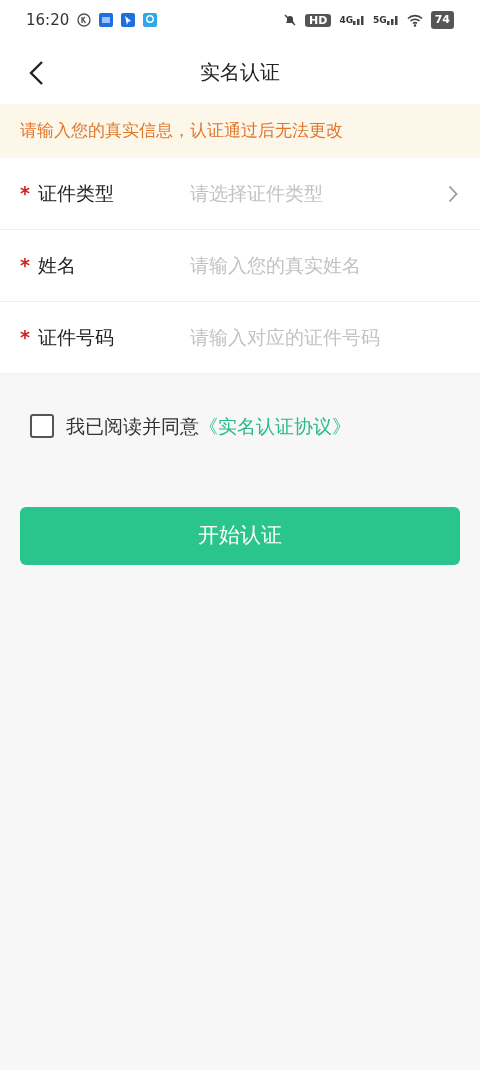  Describe the element at coordinates (84, 20) in the screenshot. I see `k-circle-icon` at that location.